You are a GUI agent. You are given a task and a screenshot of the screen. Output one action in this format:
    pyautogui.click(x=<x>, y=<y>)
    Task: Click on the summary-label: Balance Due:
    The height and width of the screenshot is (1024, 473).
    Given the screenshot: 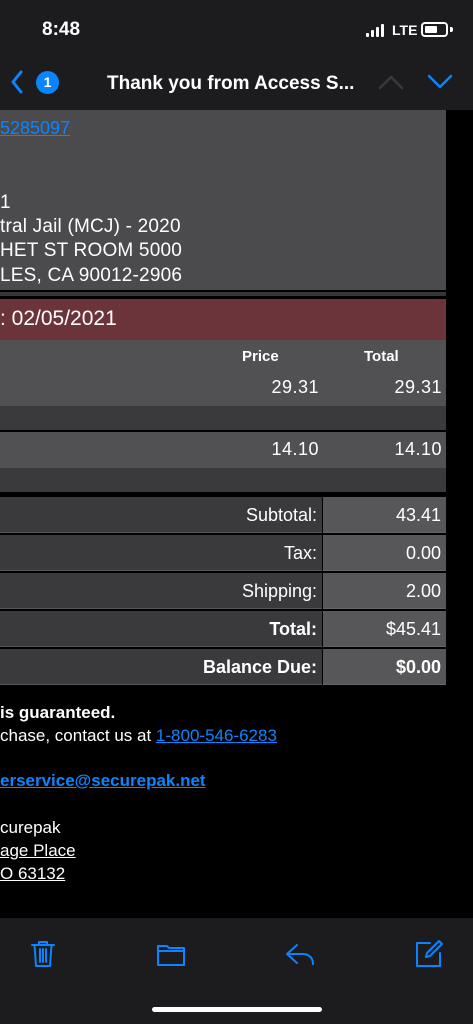 What is the action you would take?
    pyautogui.click(x=259, y=667)
    